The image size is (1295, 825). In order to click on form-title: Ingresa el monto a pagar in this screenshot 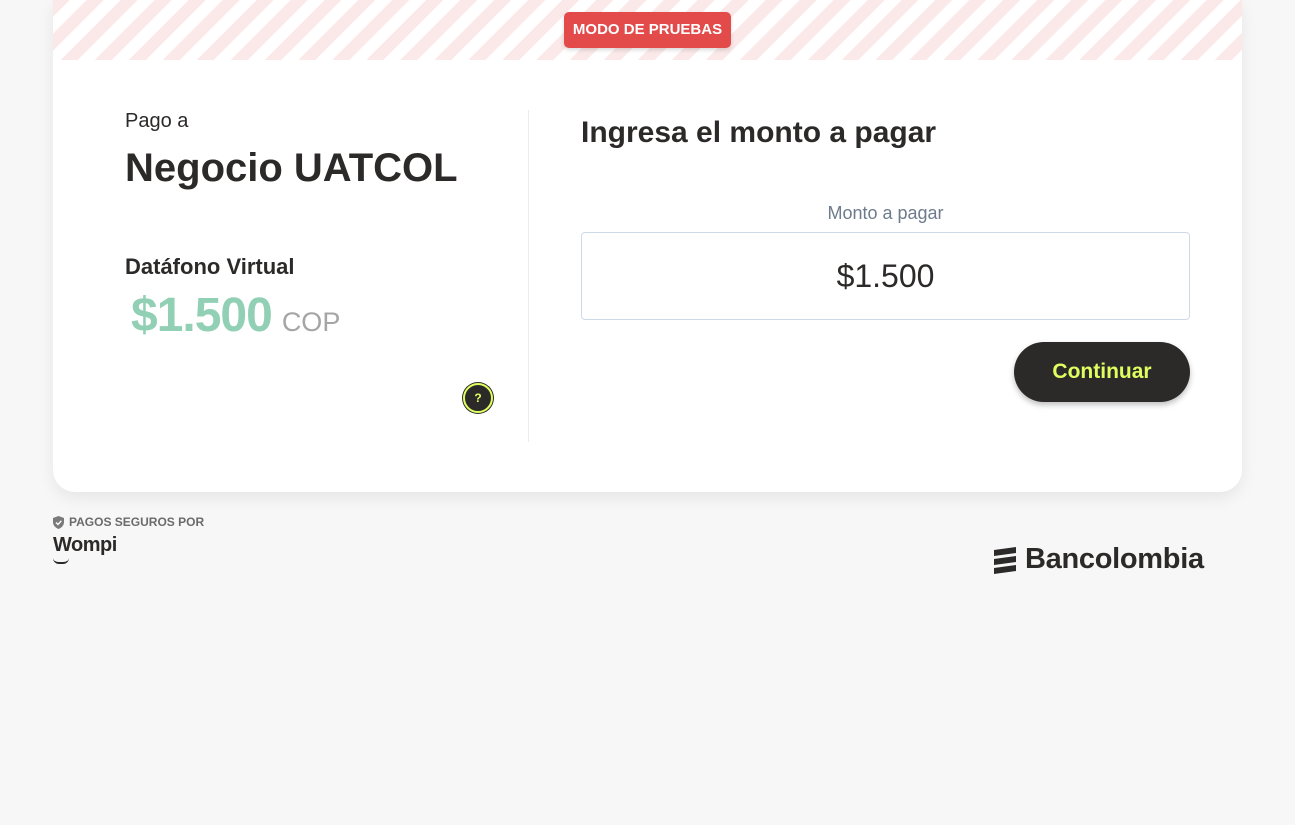, I will do `click(759, 132)`.